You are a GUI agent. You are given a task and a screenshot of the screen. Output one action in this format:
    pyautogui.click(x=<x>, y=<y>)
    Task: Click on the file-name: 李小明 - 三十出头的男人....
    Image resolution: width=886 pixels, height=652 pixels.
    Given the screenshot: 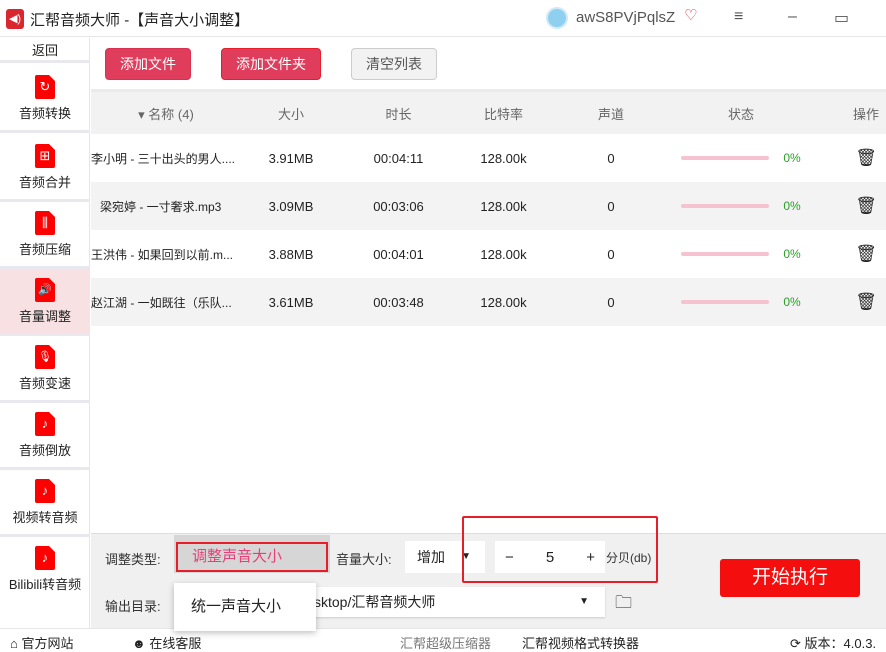 What is the action you would take?
    pyautogui.click(x=163, y=158)
    